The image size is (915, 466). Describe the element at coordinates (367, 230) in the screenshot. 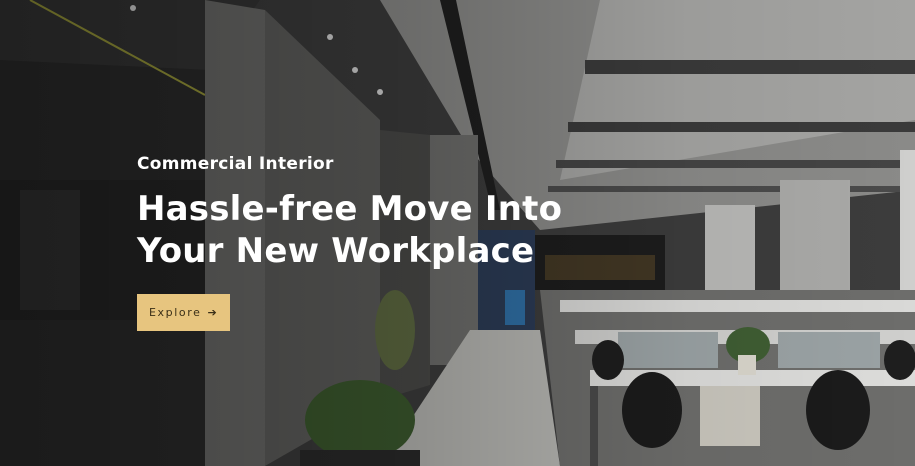

I see `hero-headline: Hassle-free Move Into Your New Workplace` at that location.